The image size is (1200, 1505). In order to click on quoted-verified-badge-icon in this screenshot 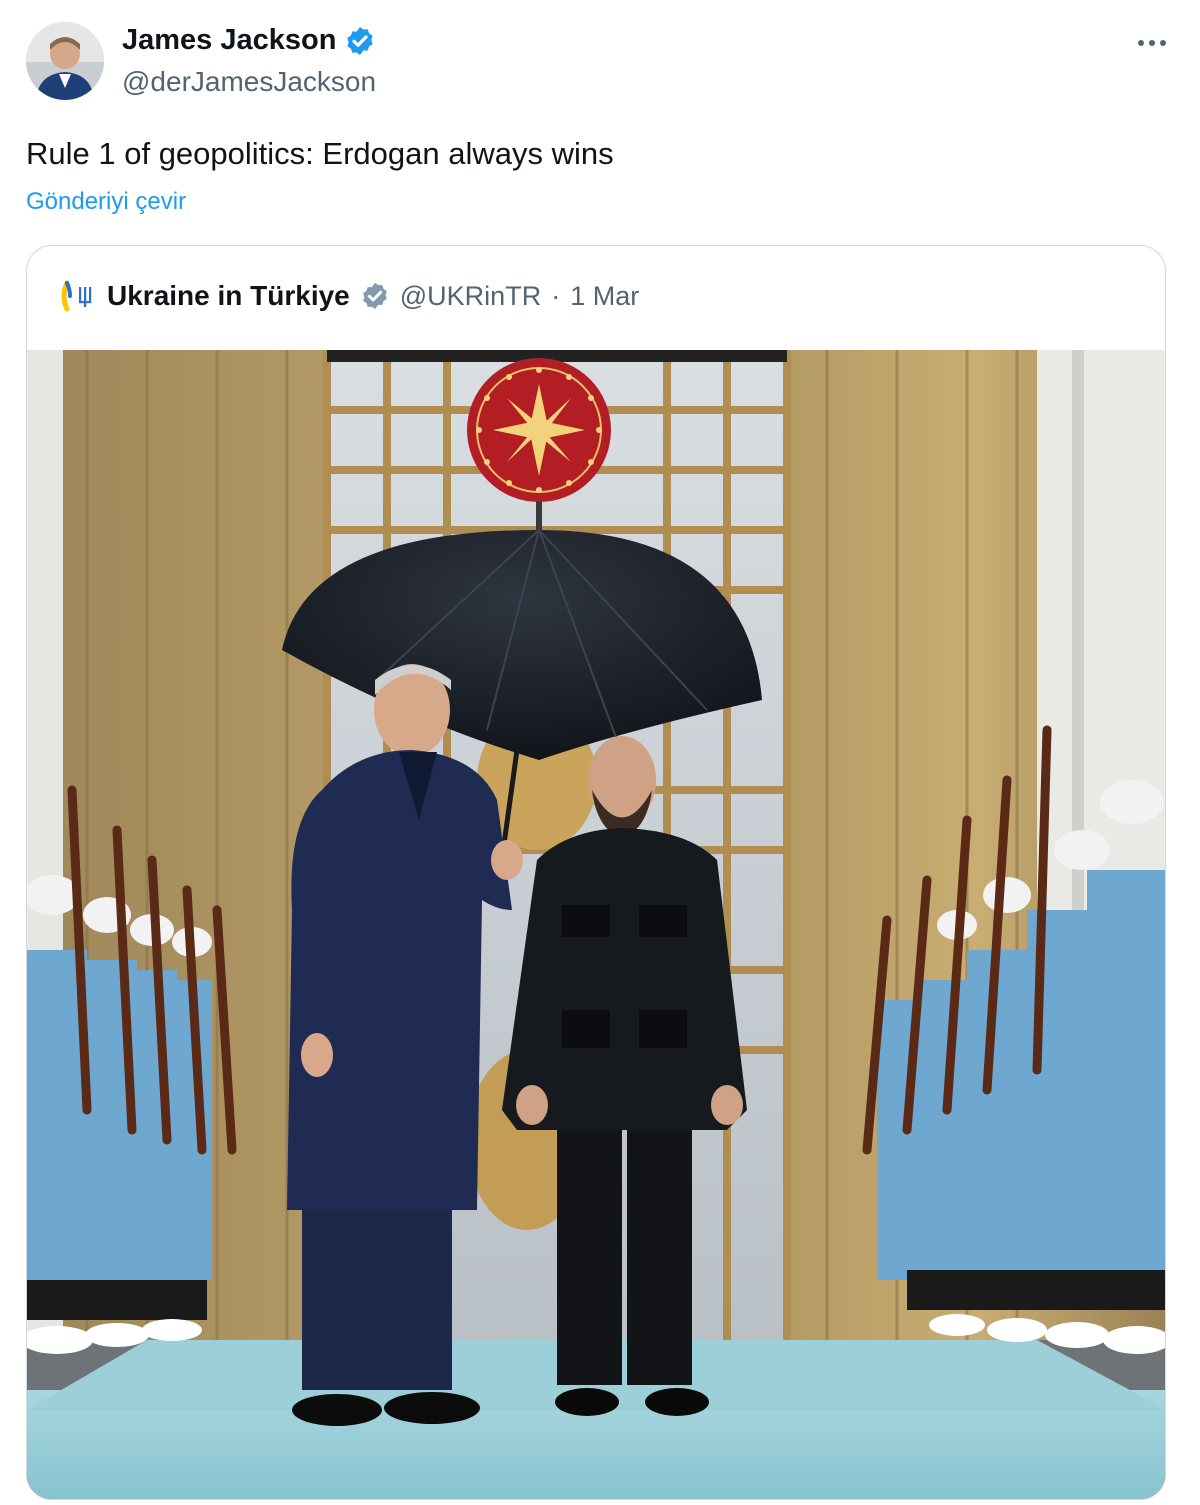, I will do `click(375, 296)`.